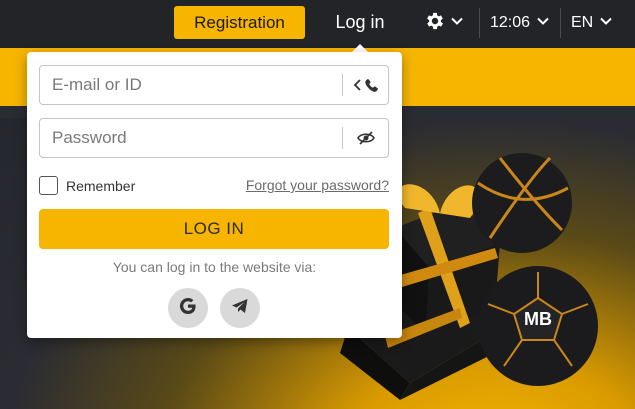  Describe the element at coordinates (360, 48) in the screenshot. I see `popup-arrow` at that location.